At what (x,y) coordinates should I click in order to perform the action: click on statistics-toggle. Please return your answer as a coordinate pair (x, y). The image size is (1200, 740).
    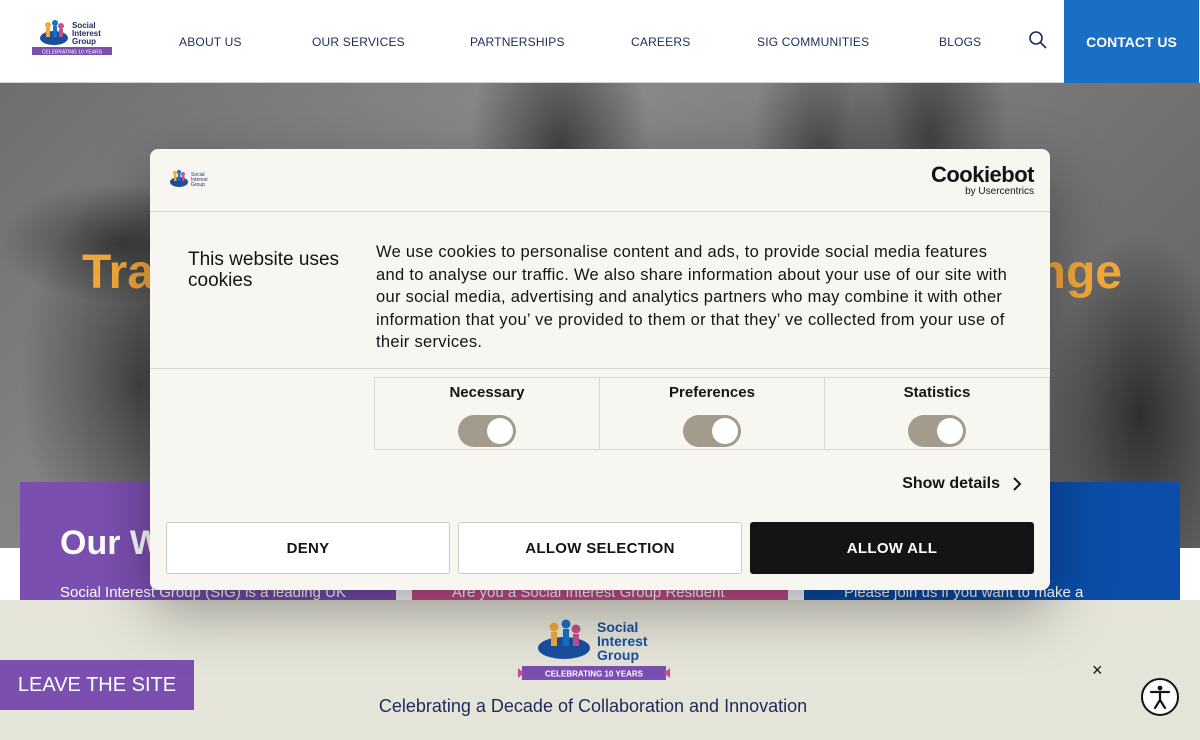
    Looking at the image, I should click on (937, 431).